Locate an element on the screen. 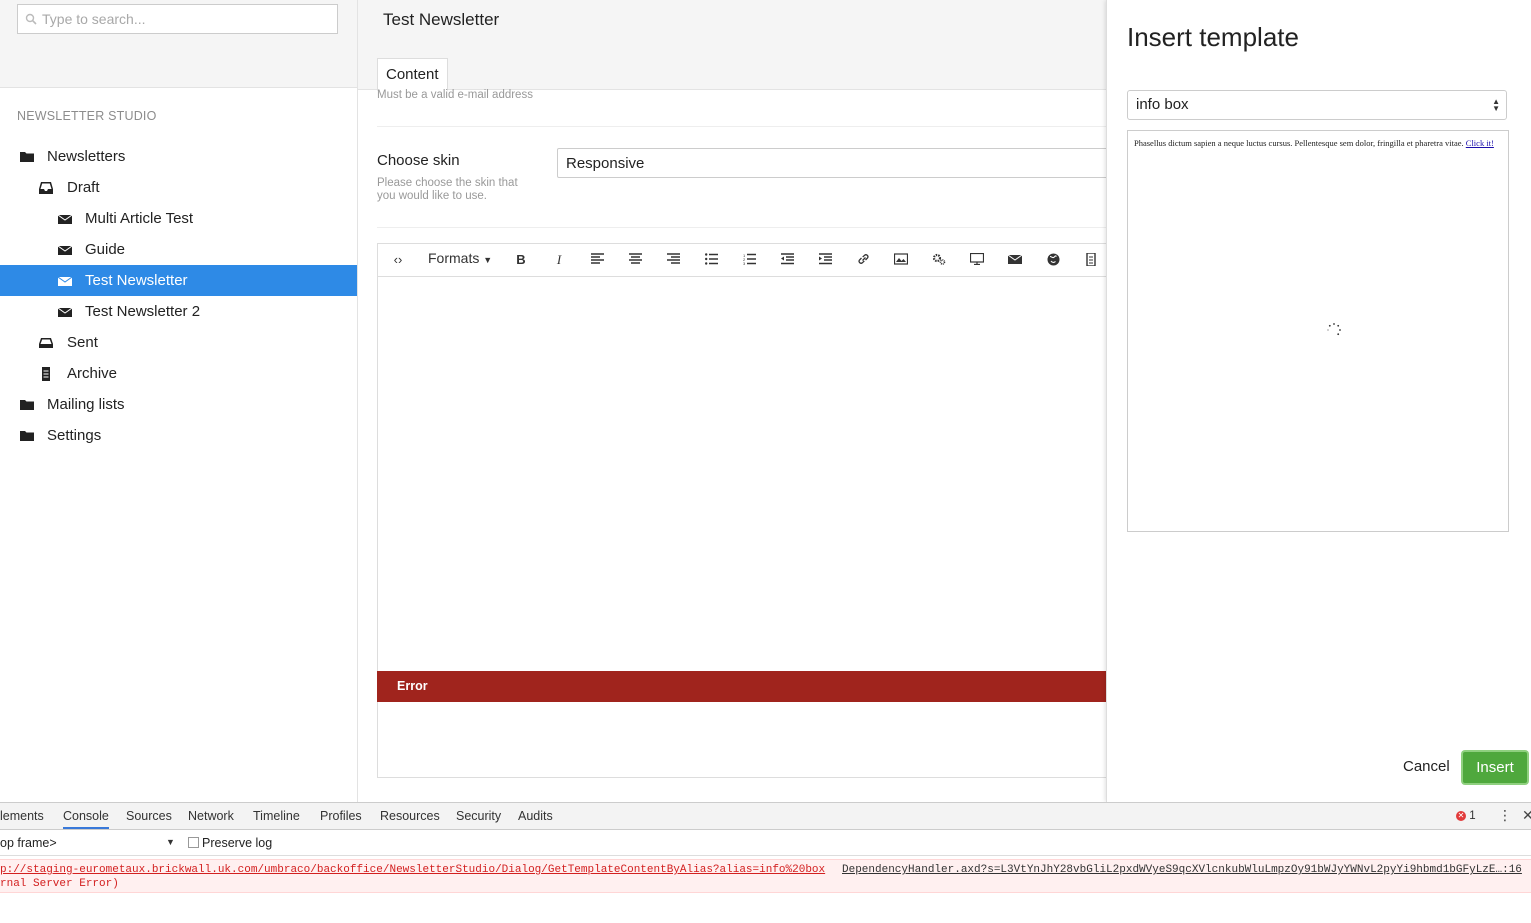  indent-icon is located at coordinates (825, 260).